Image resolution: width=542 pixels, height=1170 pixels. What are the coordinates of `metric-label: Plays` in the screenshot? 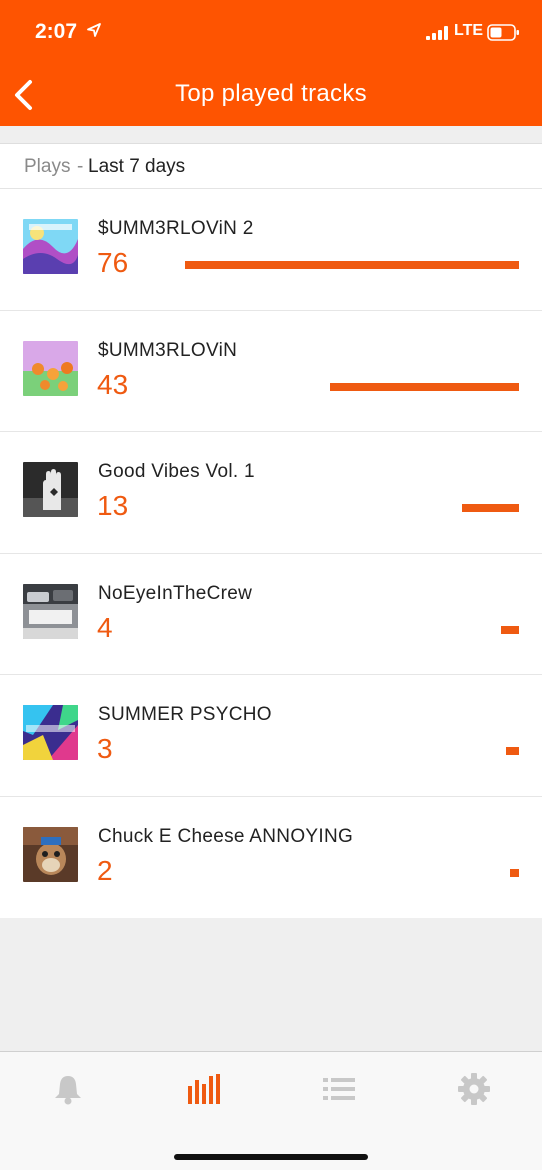 It's located at (47, 166).